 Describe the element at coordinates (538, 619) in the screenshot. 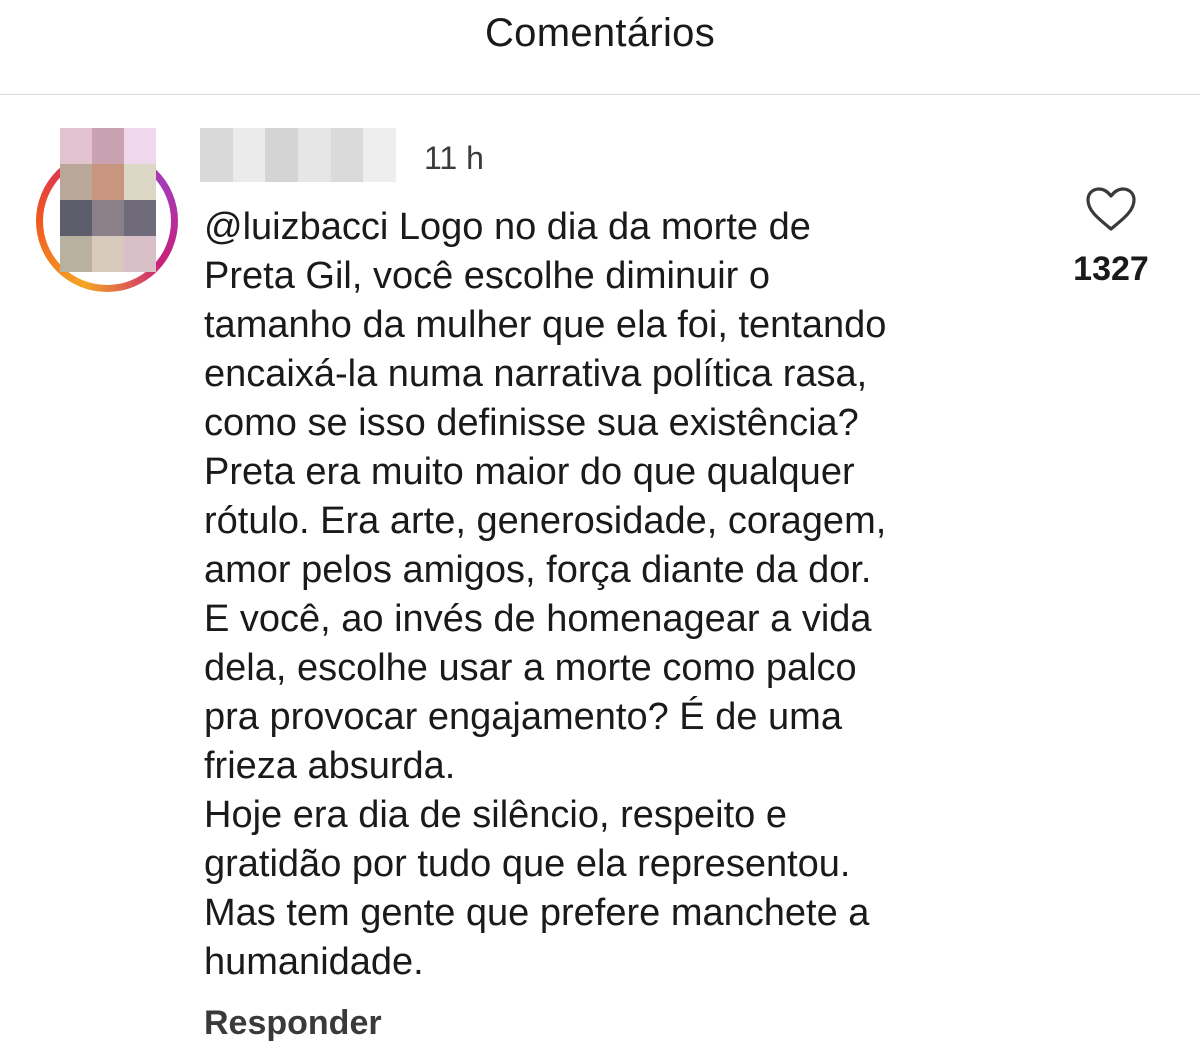

I see `comment-line: E você, ao invés de homenagear a vida` at that location.